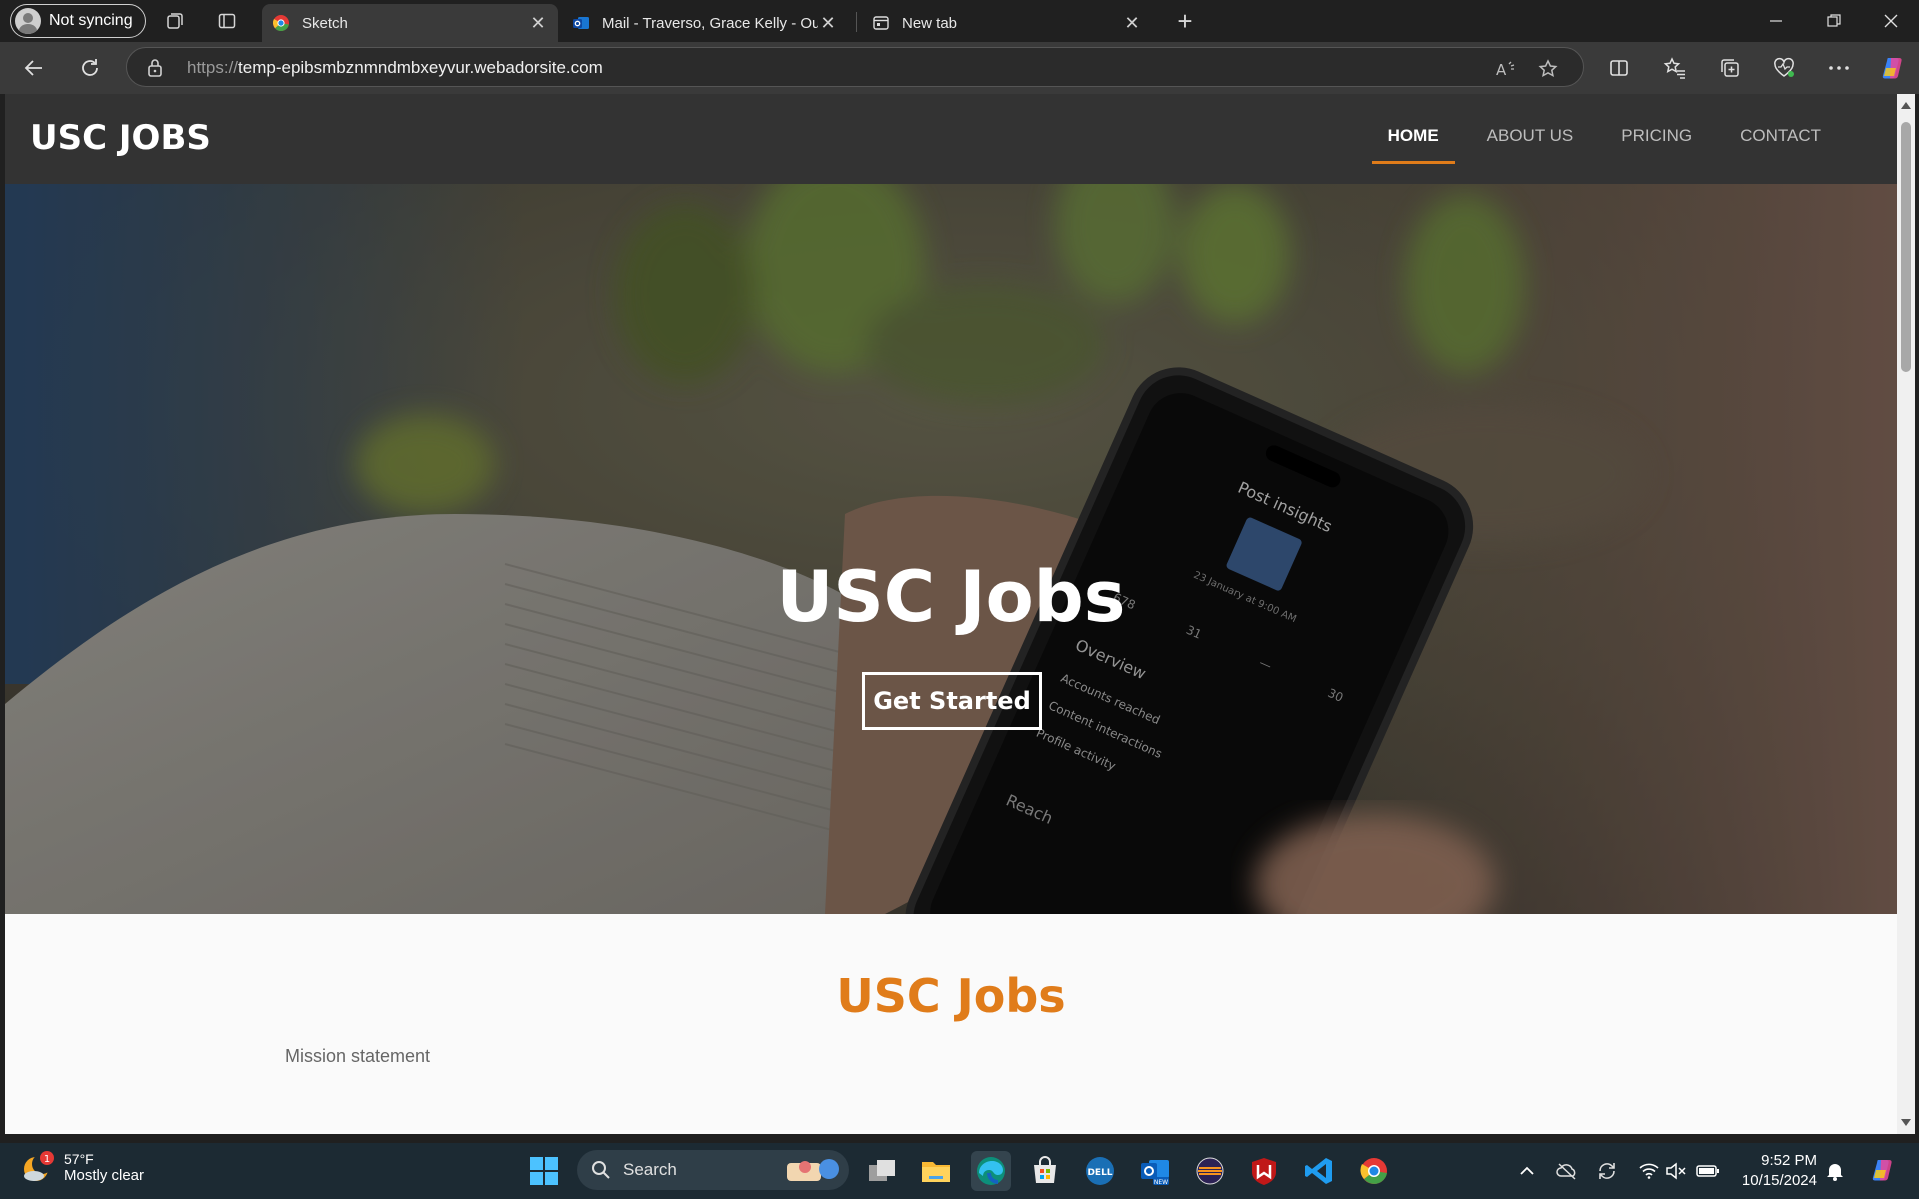 The width and height of the screenshot is (1919, 1199). Describe the element at coordinates (1548, 69) in the screenshot. I see `favorite-star-icon` at that location.